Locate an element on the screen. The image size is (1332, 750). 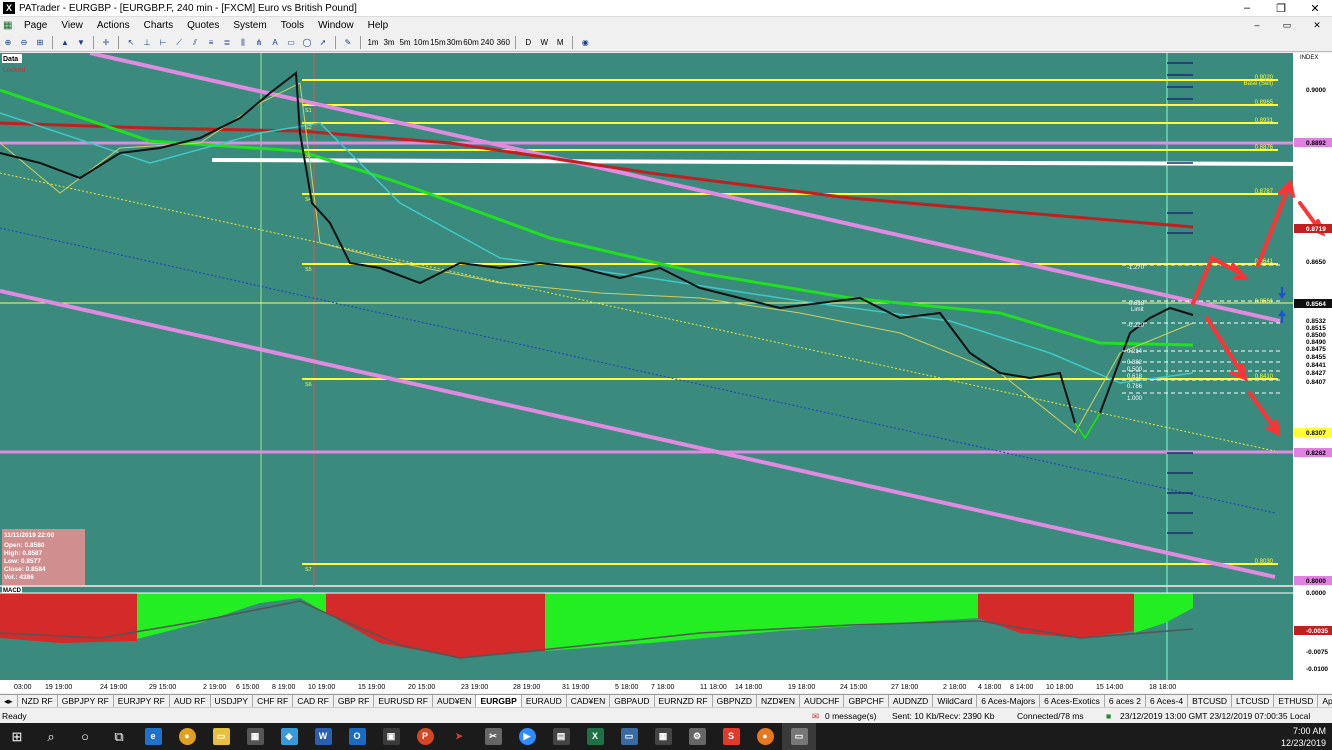
menu-charts: Charts is located at coordinates (158, 25).